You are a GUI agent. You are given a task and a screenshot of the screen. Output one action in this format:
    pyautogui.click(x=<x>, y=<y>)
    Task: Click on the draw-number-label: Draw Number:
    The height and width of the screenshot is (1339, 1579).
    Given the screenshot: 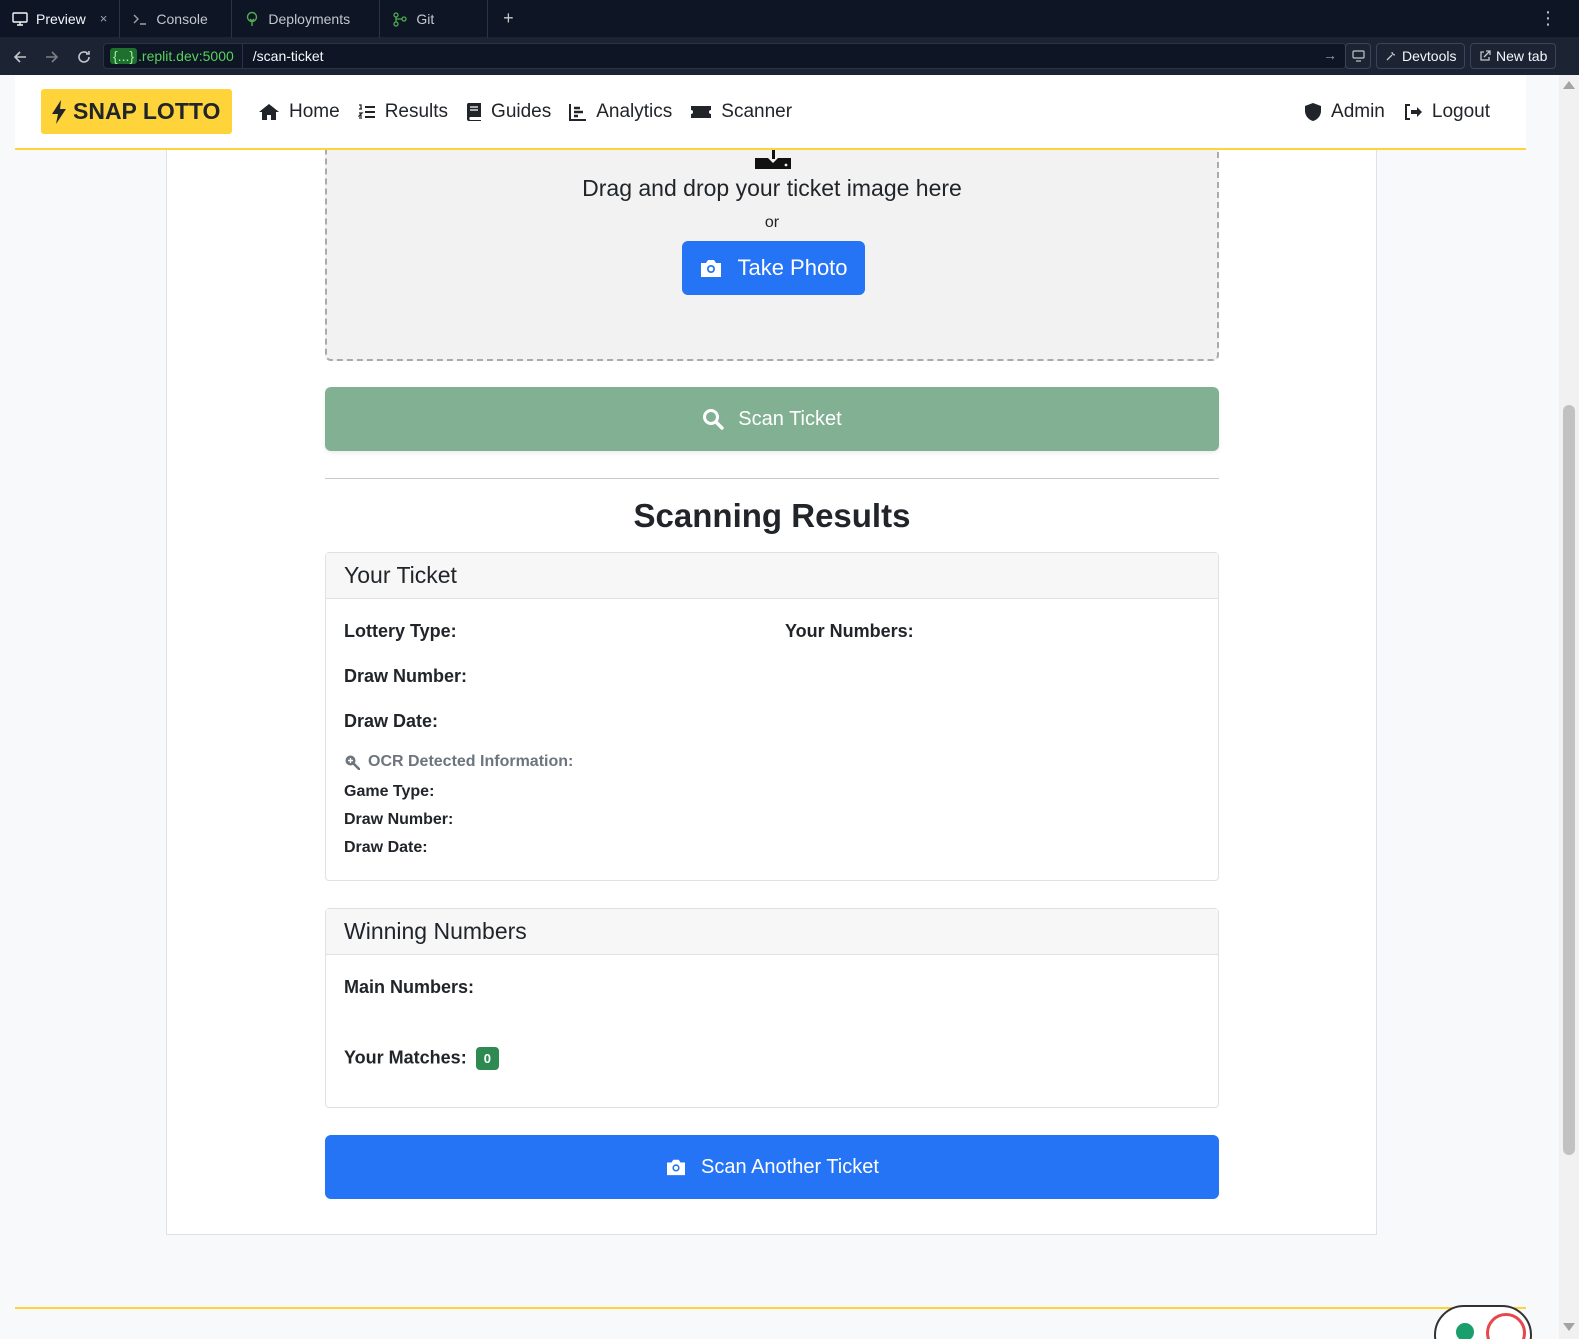 What is the action you would take?
    pyautogui.click(x=406, y=676)
    